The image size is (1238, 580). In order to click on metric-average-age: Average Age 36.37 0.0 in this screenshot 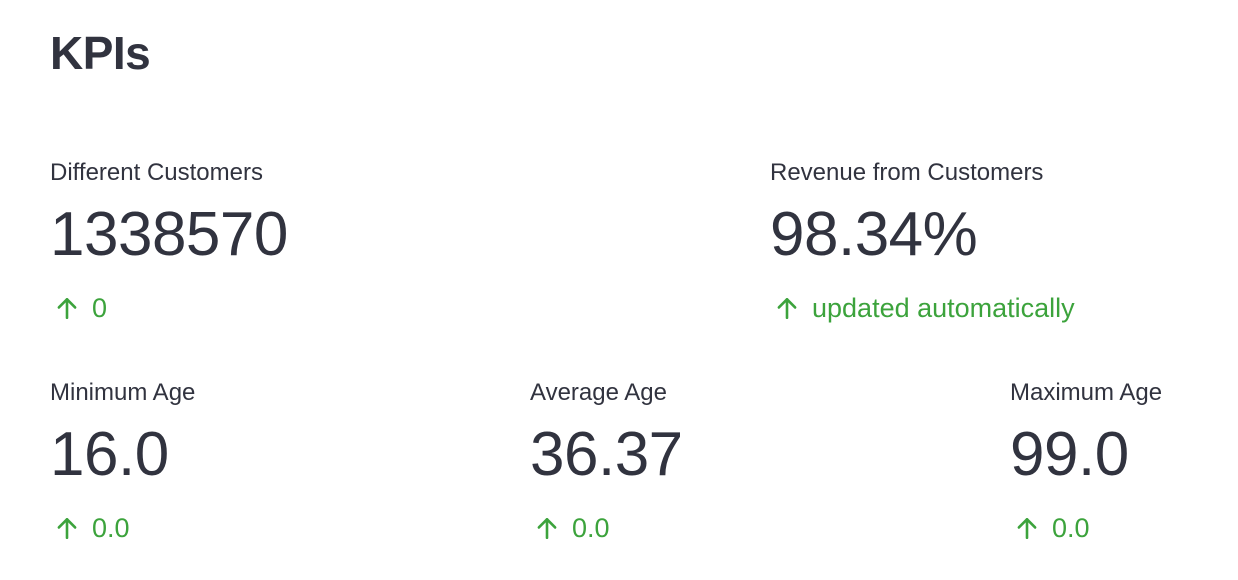, I will do `click(606, 461)`.